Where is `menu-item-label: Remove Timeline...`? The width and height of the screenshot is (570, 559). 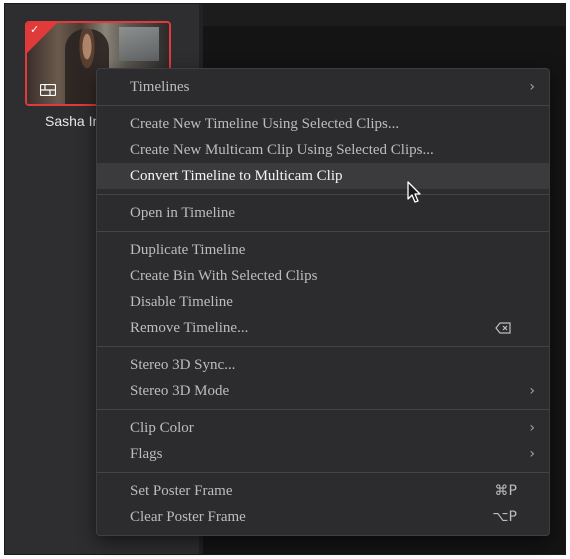
menu-item-label: Remove Timeline... is located at coordinates (189, 328).